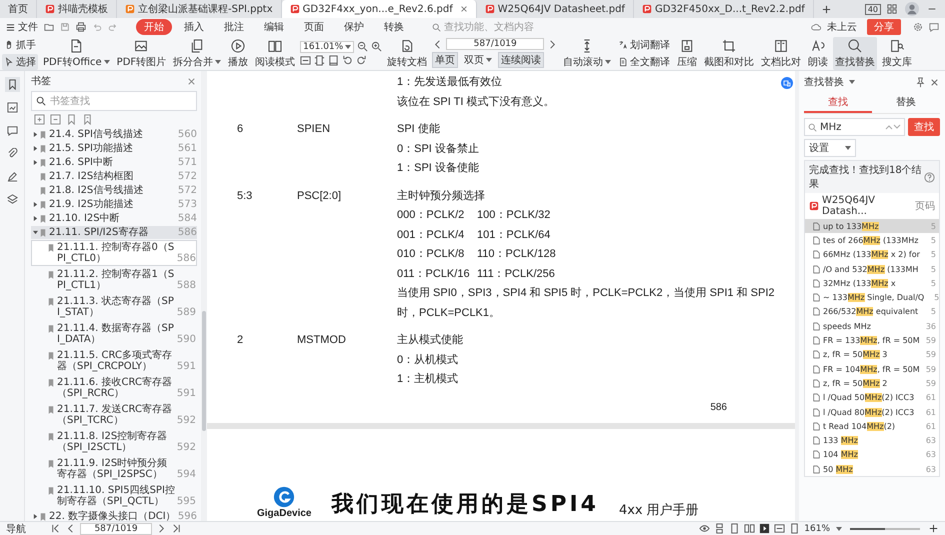 Image resolution: width=945 pixels, height=535 pixels. What do you see at coordinates (194, 27) in the screenshot?
I see `menu-tab: 插入` at bounding box center [194, 27].